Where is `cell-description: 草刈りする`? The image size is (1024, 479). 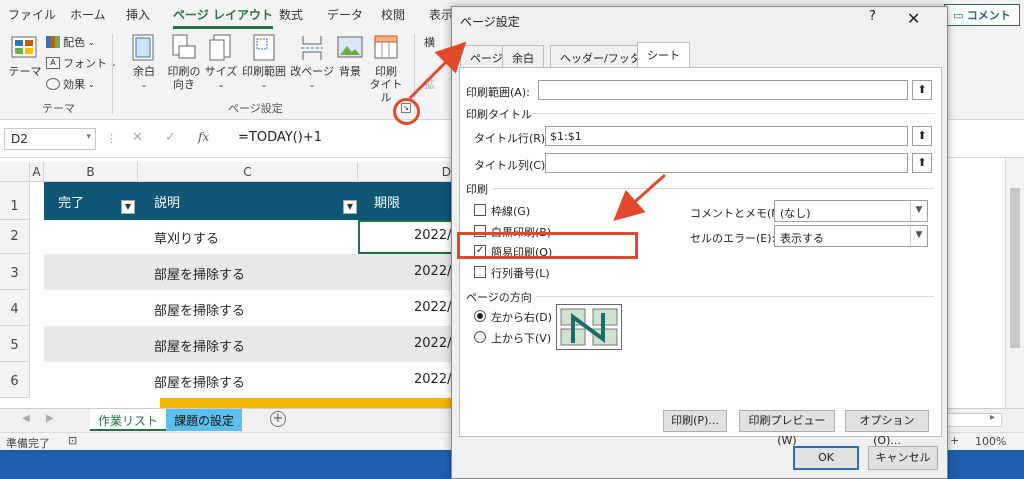 cell-description: 草刈りする is located at coordinates (187, 239).